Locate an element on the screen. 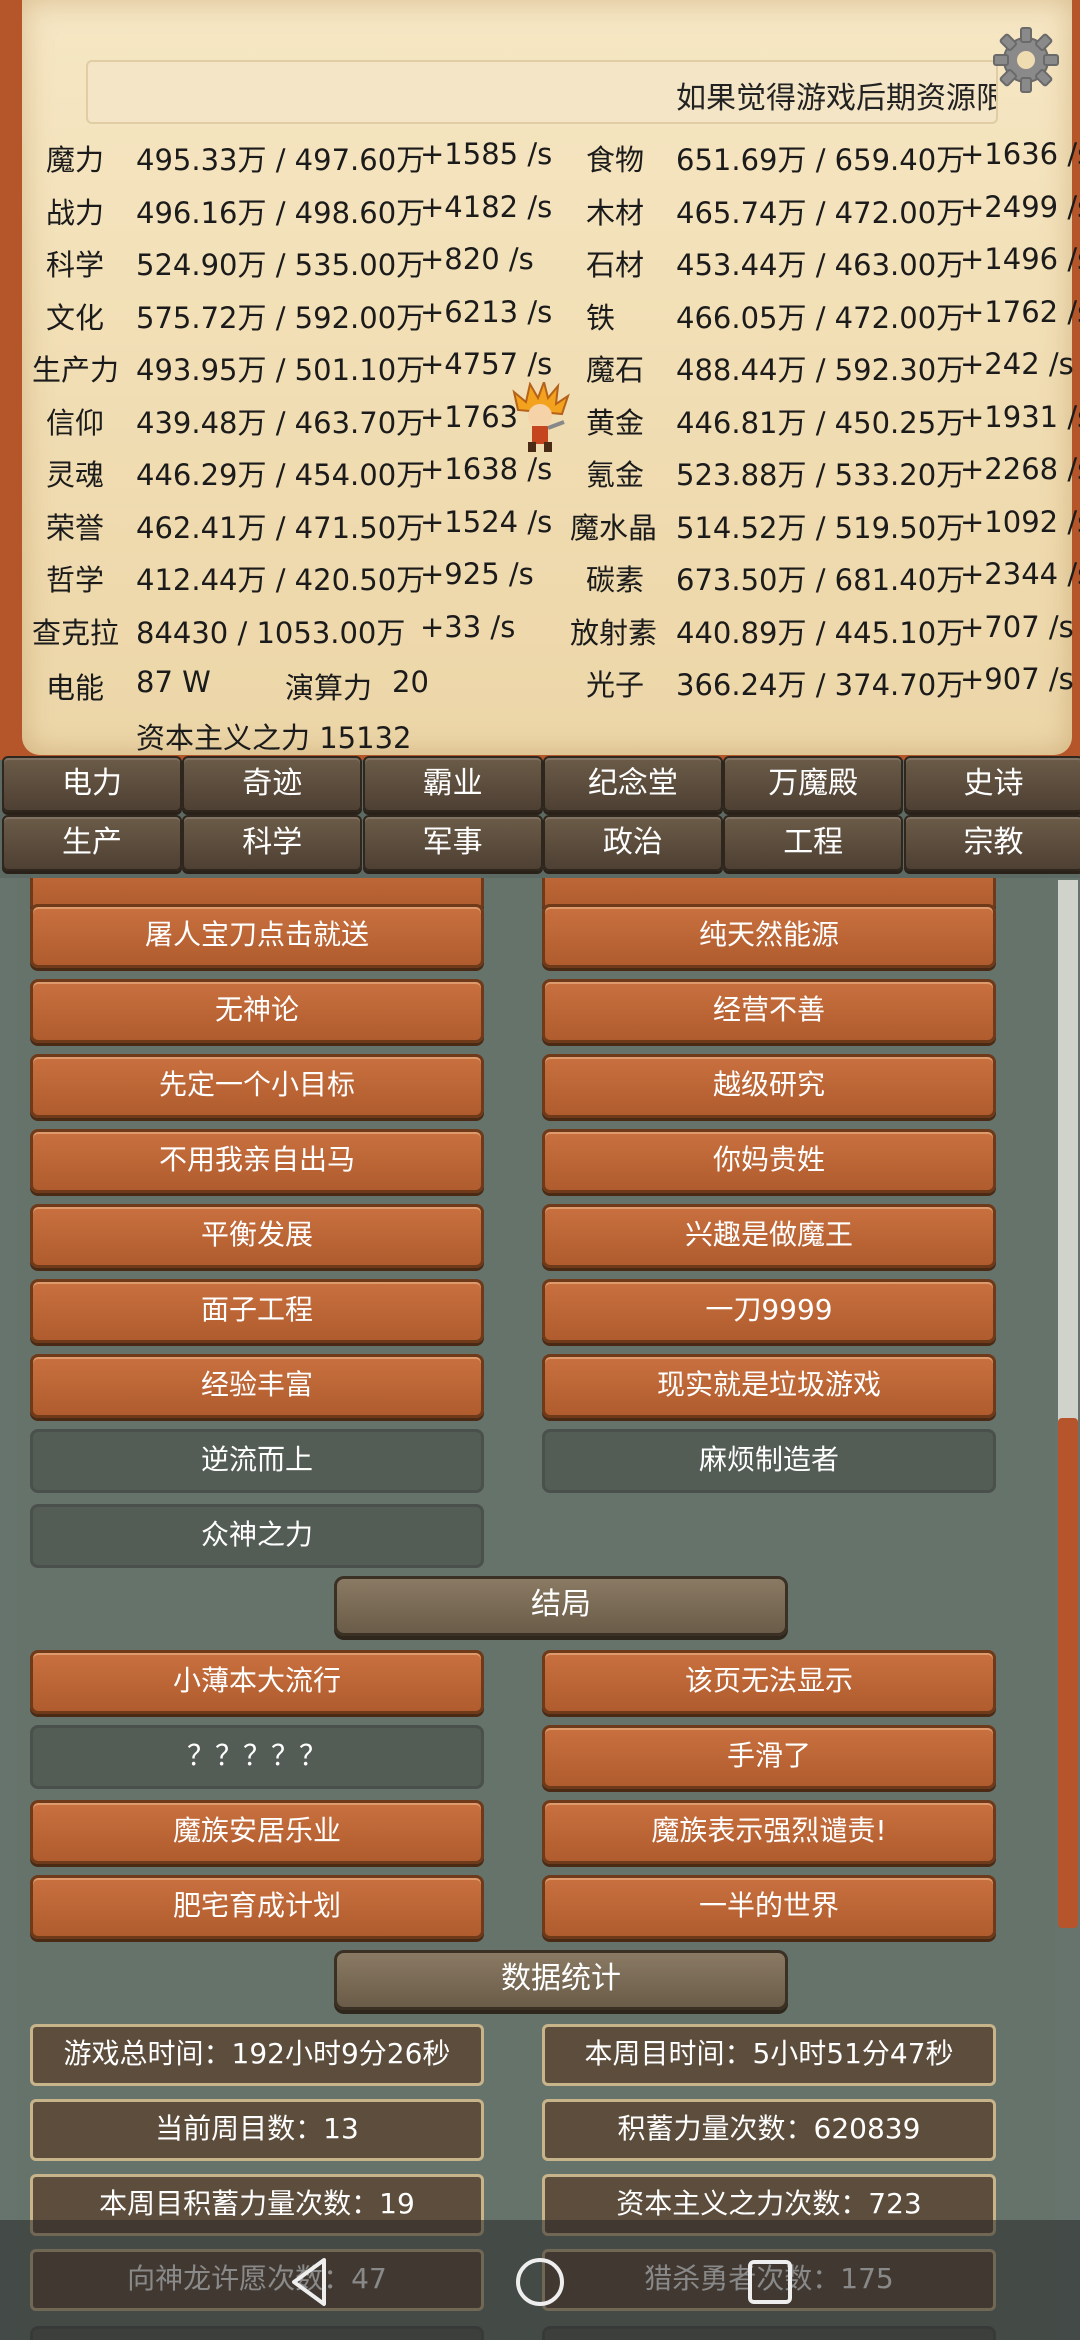 This screenshot has height=2340, width=1080. resource-value: 495.33万 / 497.60万 is located at coordinates (281, 160).